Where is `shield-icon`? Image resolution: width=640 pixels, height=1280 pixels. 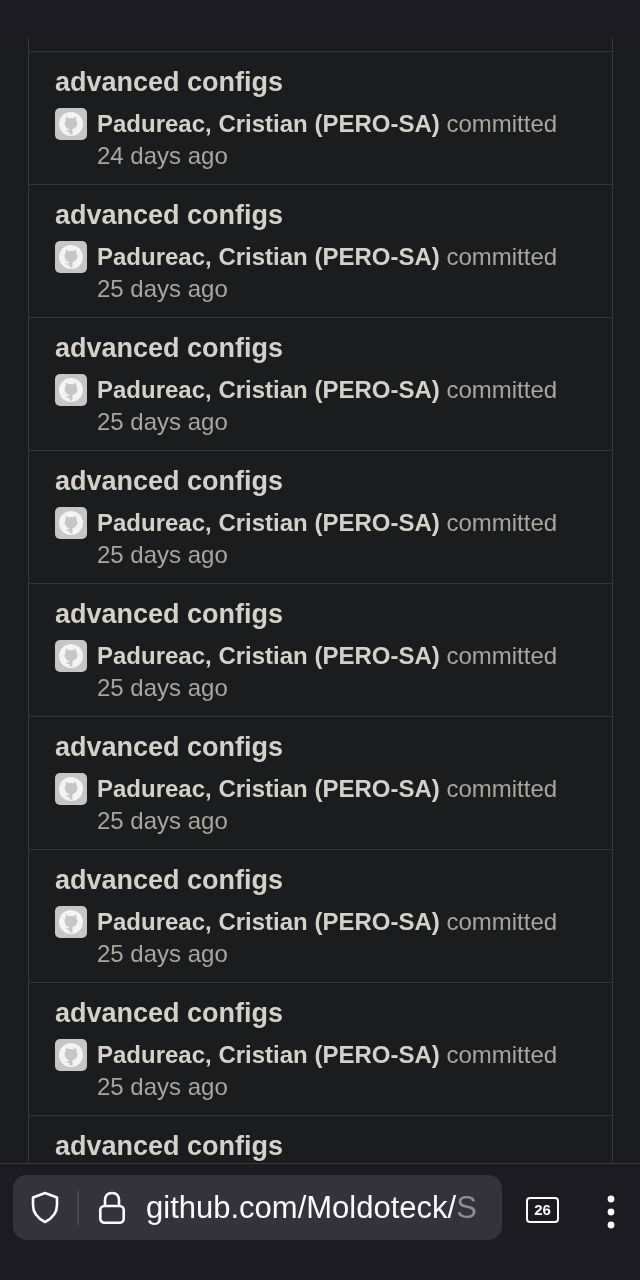 shield-icon is located at coordinates (45, 1207).